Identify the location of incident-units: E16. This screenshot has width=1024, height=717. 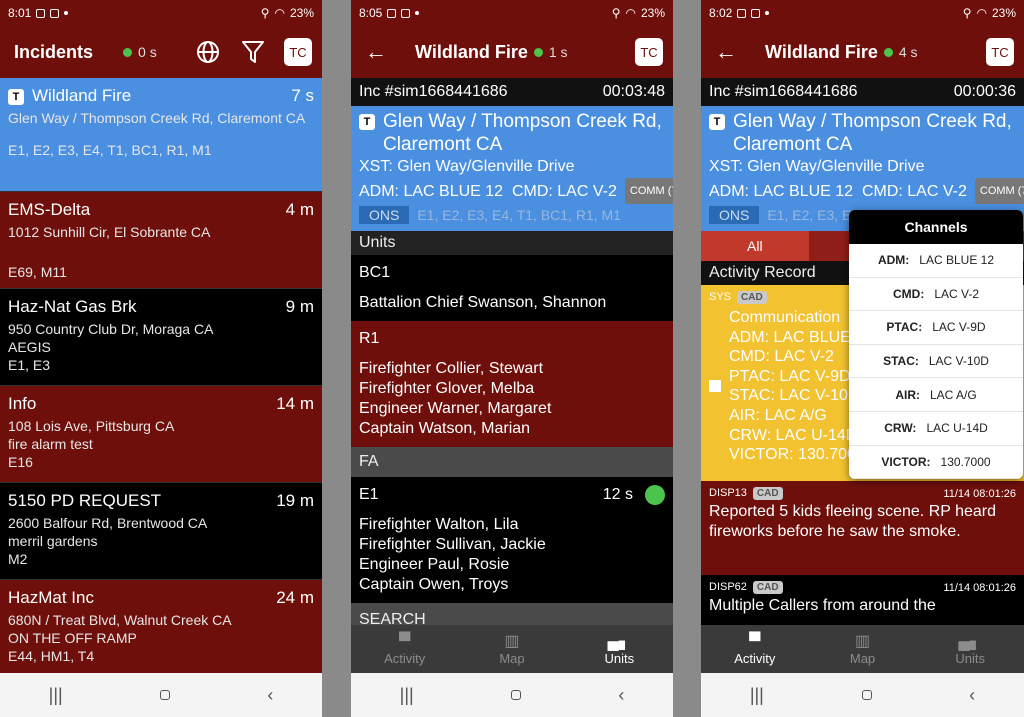
(20, 462).